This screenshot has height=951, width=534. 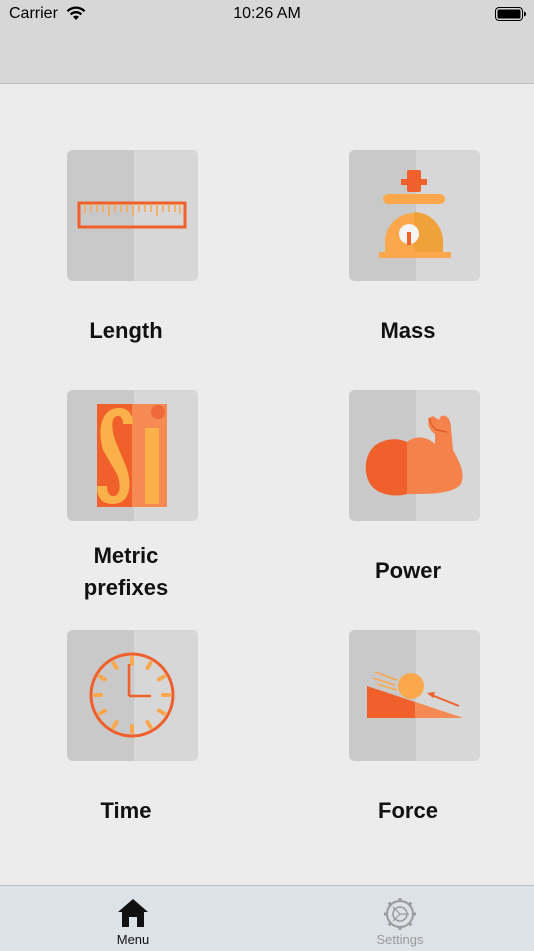 I want to click on length-tile, so click(x=132, y=215).